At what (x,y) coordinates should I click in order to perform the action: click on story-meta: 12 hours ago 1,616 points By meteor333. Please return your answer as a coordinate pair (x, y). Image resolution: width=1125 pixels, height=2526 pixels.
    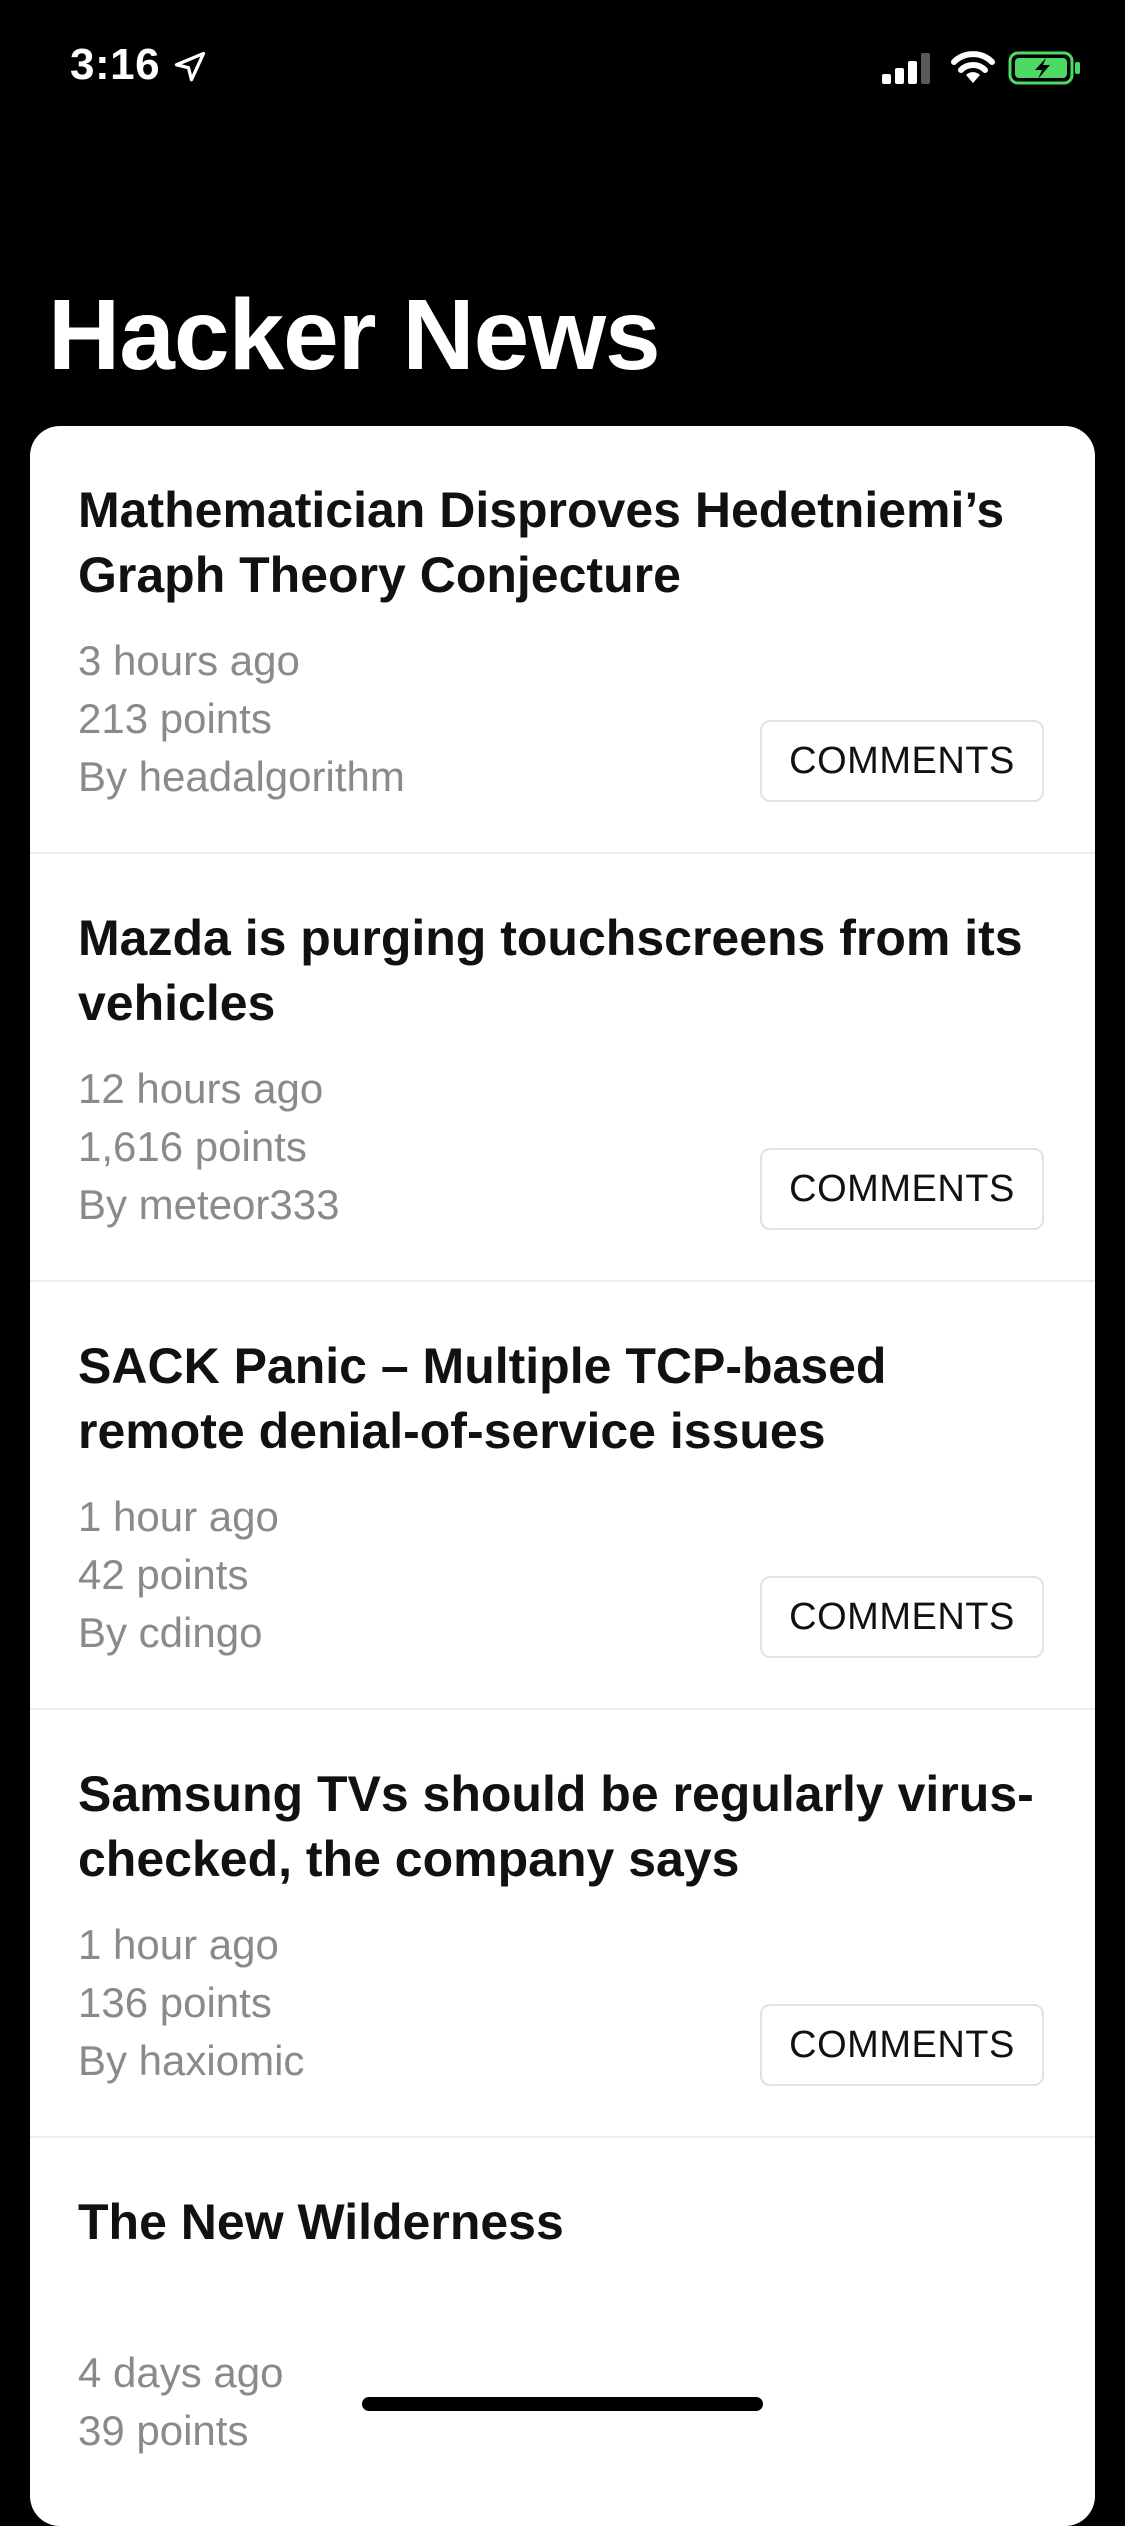
    Looking at the image, I should click on (208, 1147).